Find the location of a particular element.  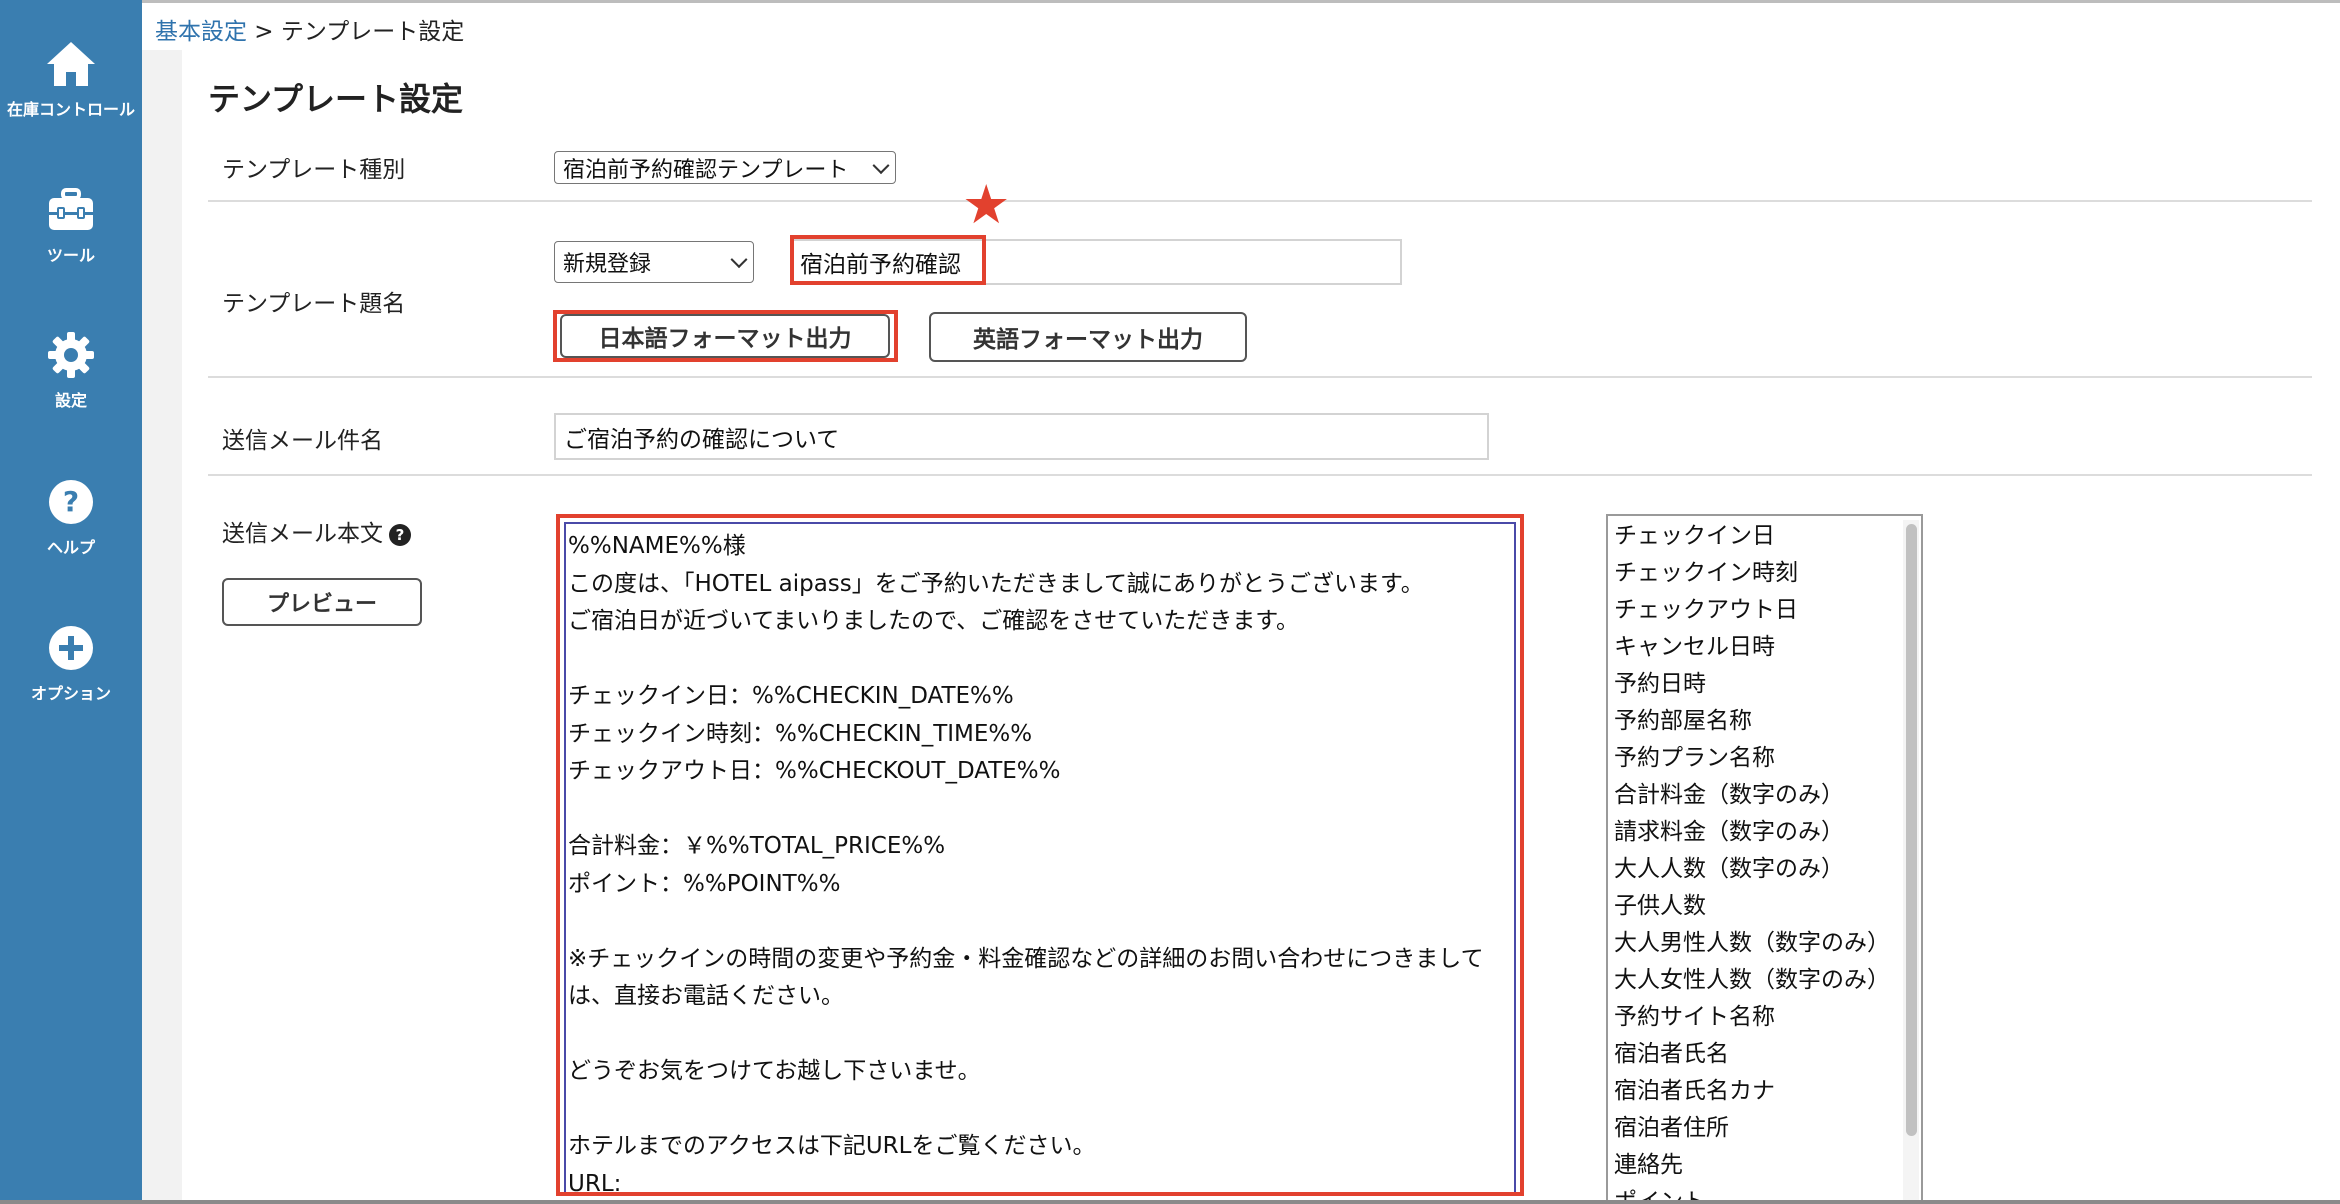

preview-button: プレビュー is located at coordinates (322, 602).